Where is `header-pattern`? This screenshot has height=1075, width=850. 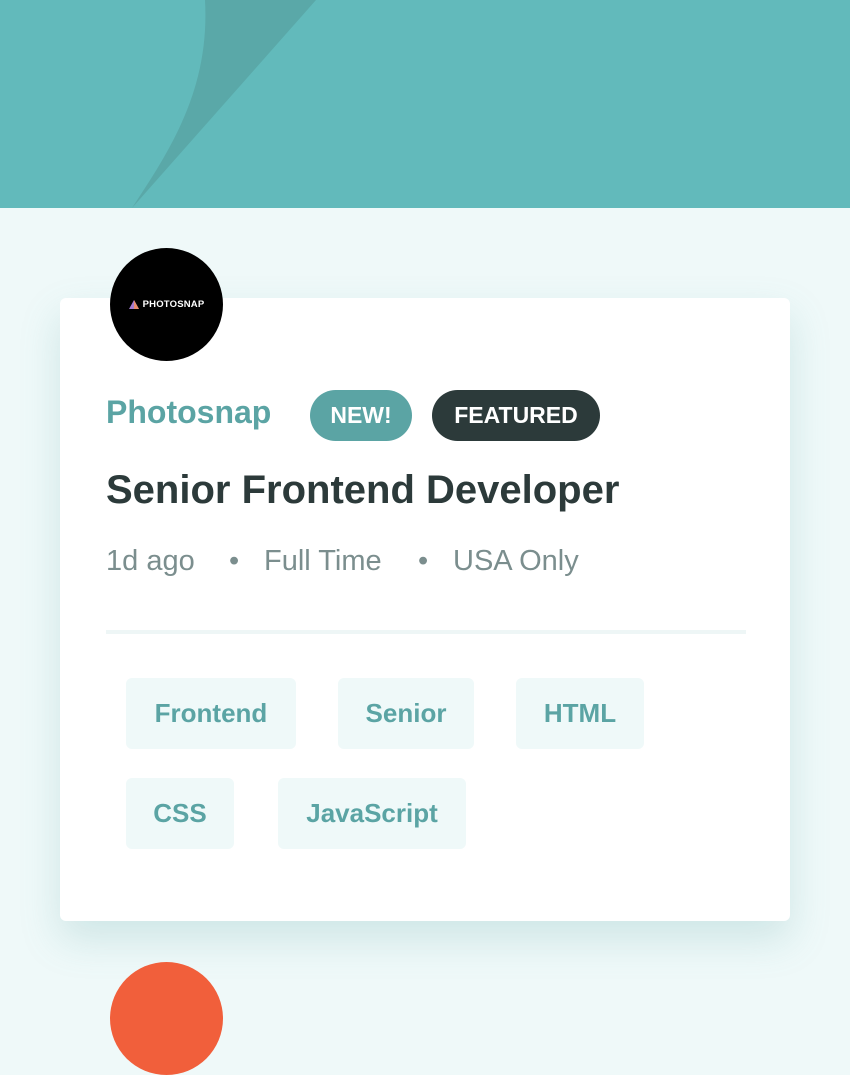 header-pattern is located at coordinates (224, 104).